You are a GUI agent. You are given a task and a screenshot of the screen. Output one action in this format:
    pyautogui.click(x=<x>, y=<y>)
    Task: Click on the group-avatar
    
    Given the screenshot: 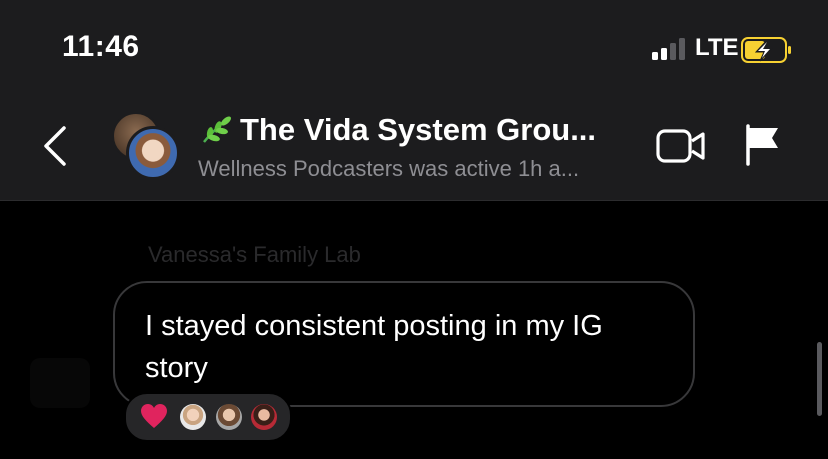 What is the action you would take?
    pyautogui.click(x=145, y=146)
    